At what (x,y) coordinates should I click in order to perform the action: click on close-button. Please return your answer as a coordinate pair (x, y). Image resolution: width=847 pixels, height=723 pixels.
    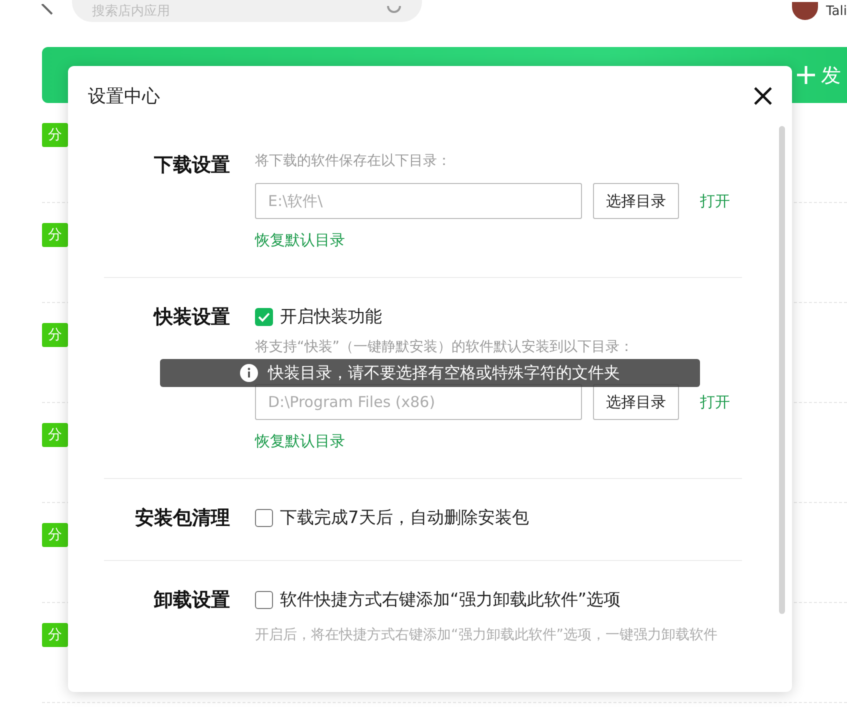
    Looking at the image, I should click on (763, 96).